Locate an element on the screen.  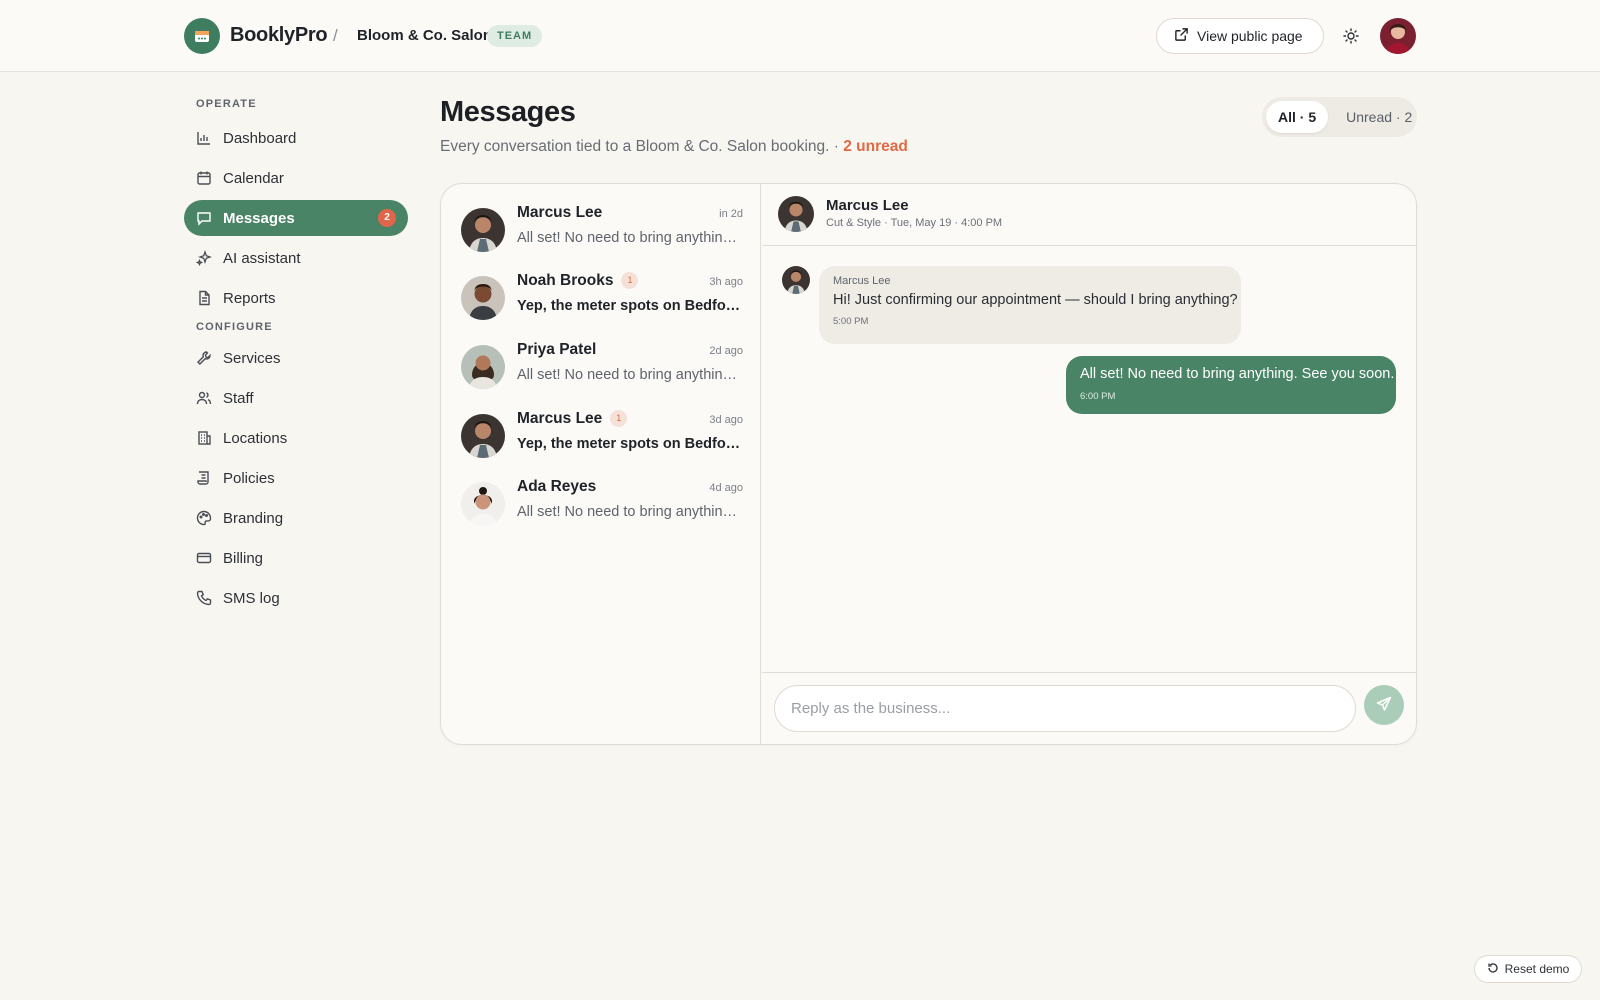
reply-input is located at coordinates (1065, 708).